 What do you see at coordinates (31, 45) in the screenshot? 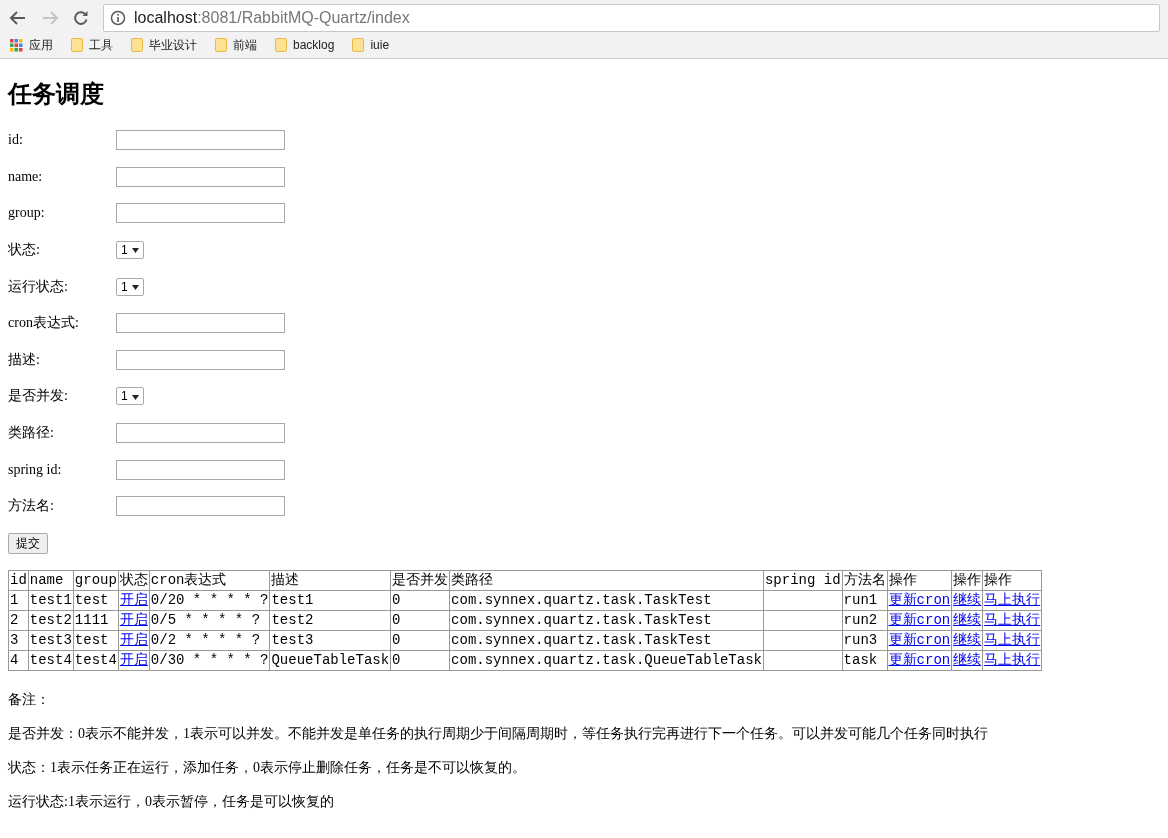
I see `bookmark-item: 应用` at bounding box center [31, 45].